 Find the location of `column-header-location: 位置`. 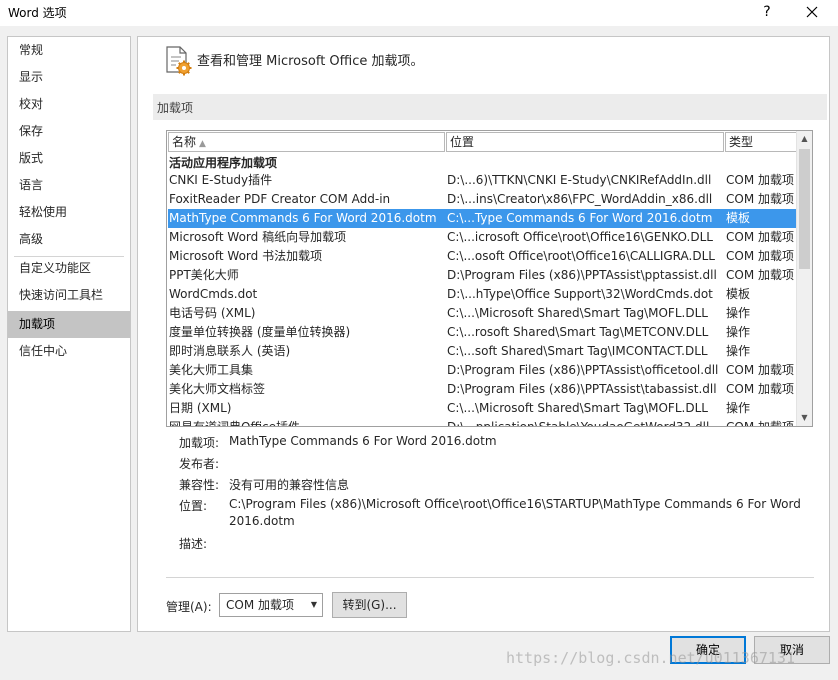

column-header-location: 位置 is located at coordinates (585, 142).